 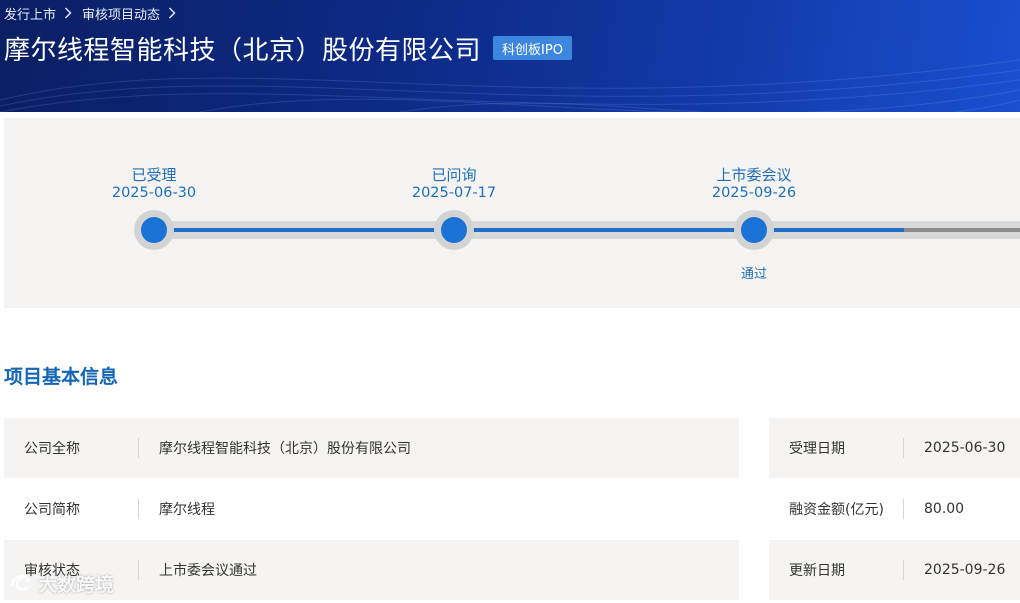 I want to click on info-label: 公司简称, so click(x=52, y=510).